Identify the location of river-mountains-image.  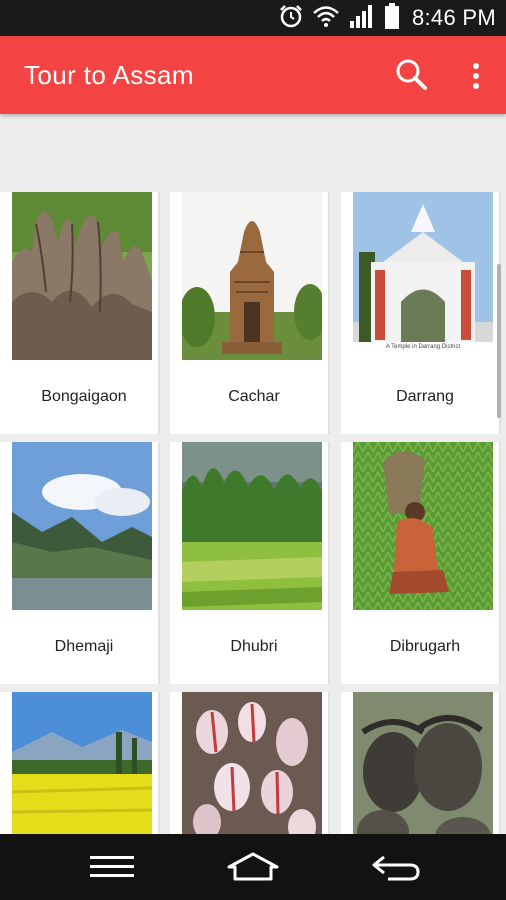
(82, 526).